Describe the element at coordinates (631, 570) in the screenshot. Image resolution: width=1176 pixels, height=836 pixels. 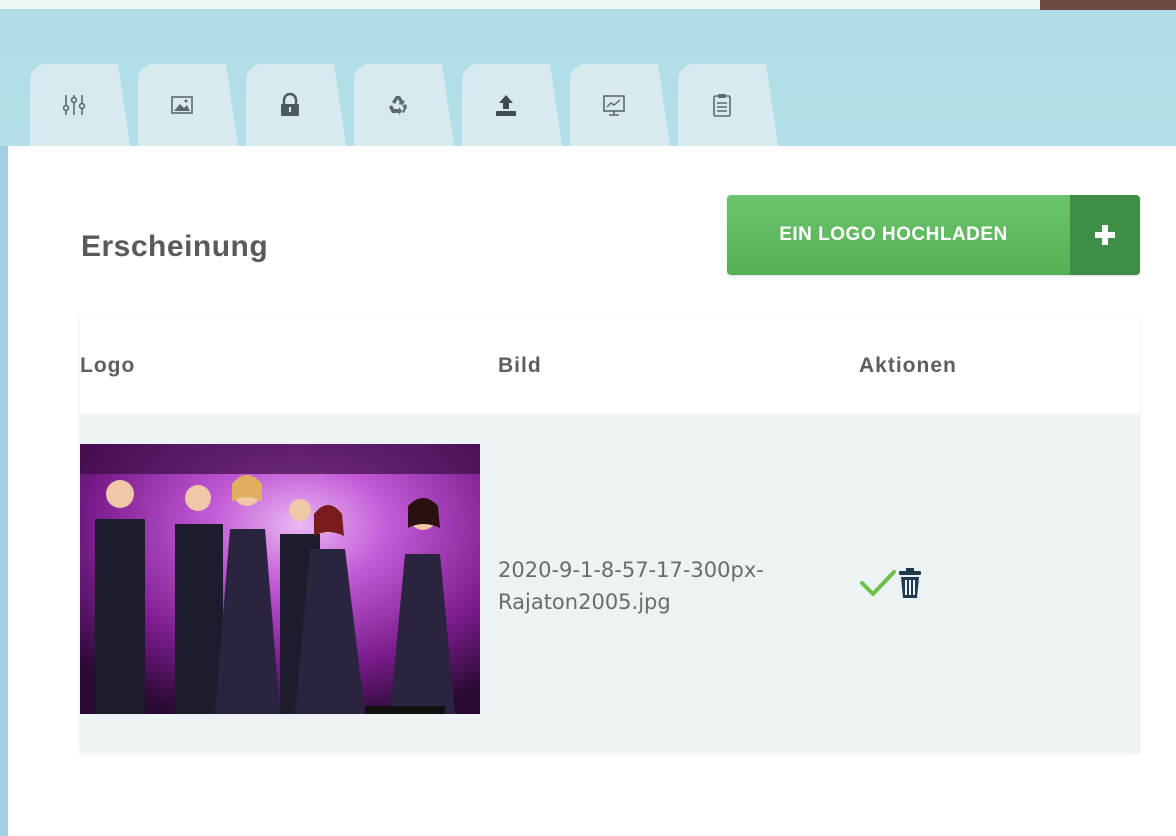
I see `image-filename-line1: 2020-9-1-8-57-17-300px-` at that location.